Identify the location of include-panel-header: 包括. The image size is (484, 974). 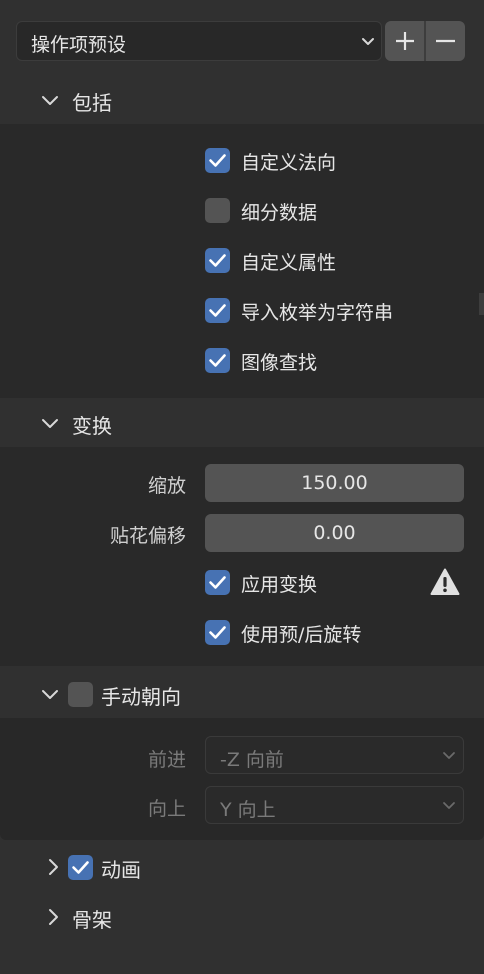
(242, 100).